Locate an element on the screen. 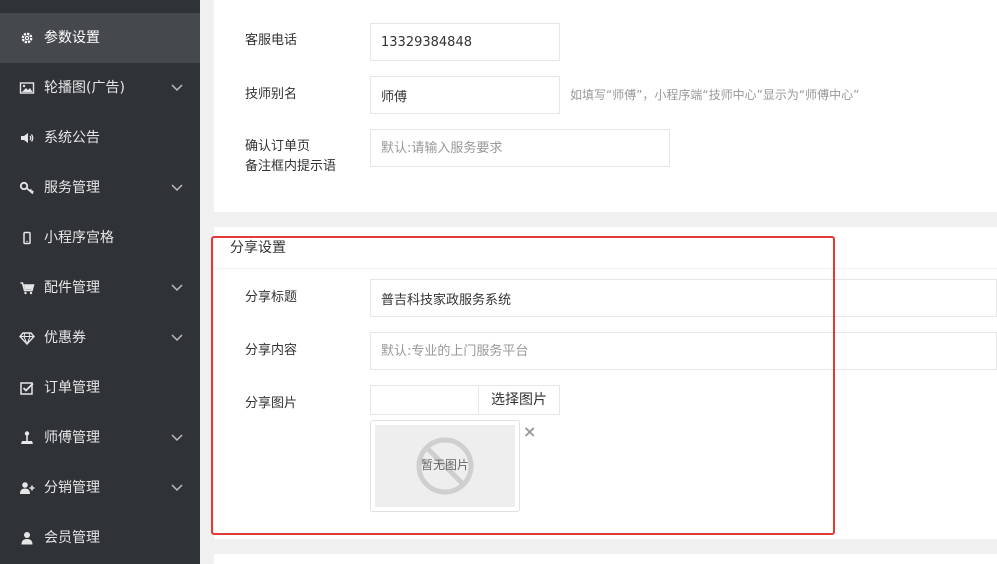 This screenshot has width=997, height=564. sidebar-item-label: 小程序宫格 is located at coordinates (79, 238).